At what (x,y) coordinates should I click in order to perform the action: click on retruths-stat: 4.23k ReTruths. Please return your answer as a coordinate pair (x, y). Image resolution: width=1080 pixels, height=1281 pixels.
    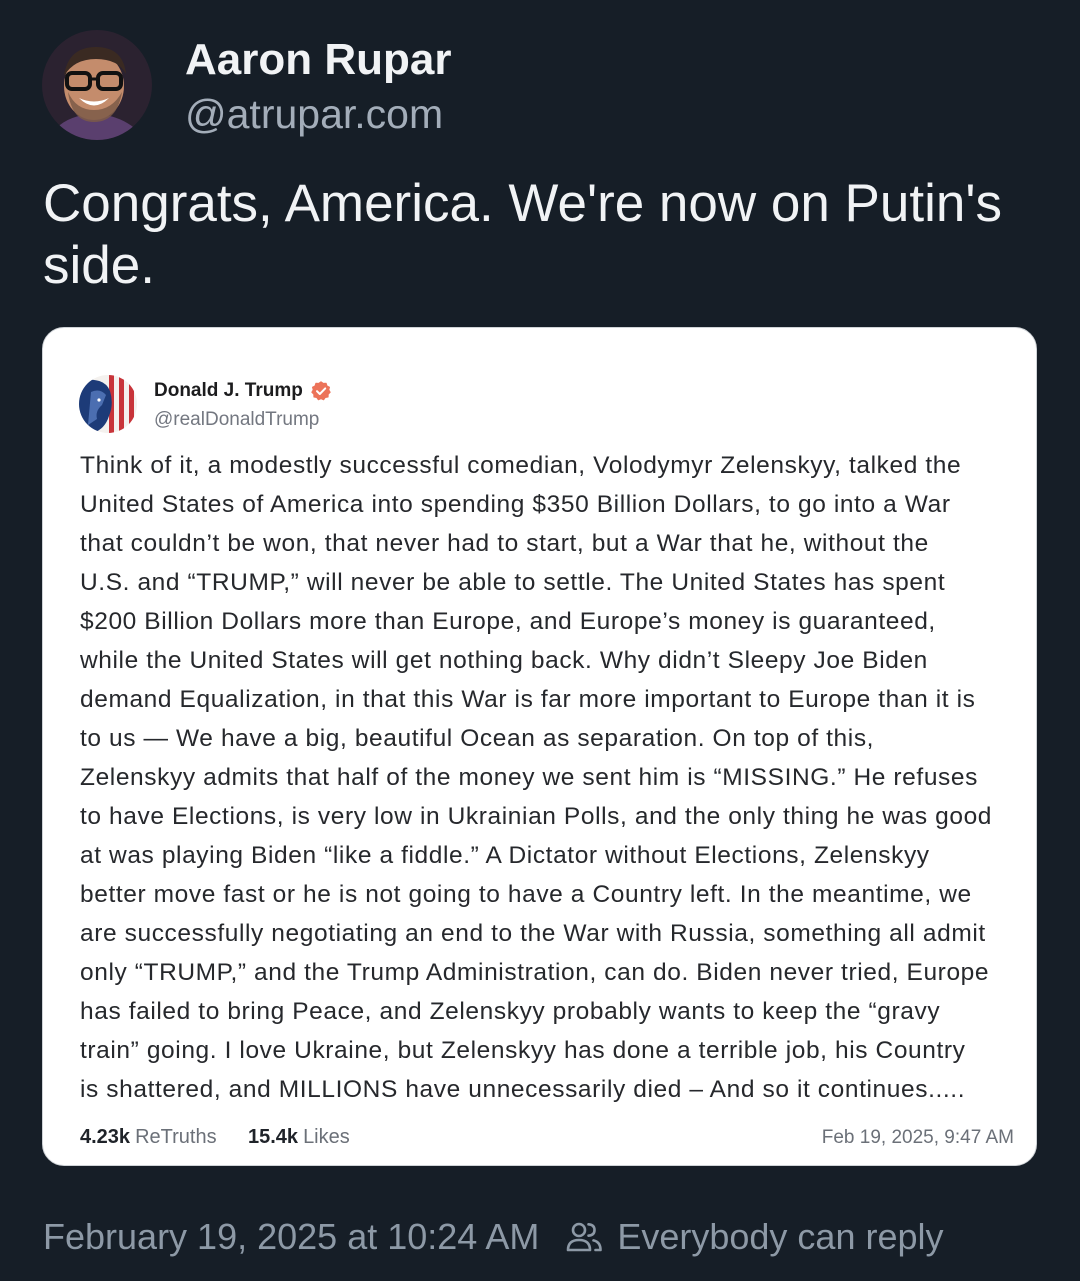
    Looking at the image, I should click on (148, 1137).